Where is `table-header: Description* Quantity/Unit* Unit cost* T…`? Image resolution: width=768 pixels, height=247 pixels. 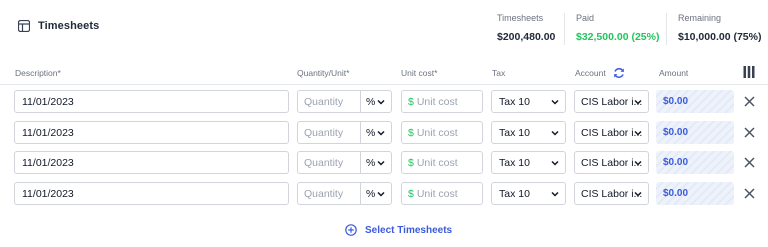
table-header: Description* Quantity/Unit* Unit cost* T… is located at coordinates (384, 74).